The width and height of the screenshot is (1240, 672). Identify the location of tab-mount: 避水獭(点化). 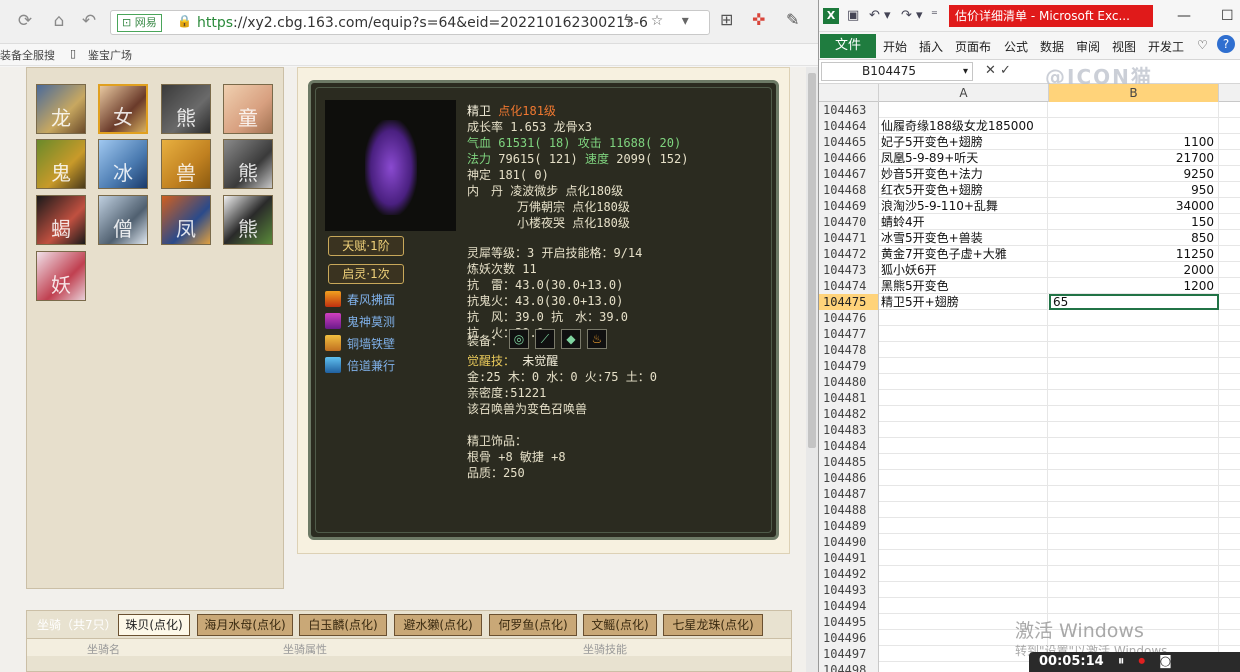
(438, 625).